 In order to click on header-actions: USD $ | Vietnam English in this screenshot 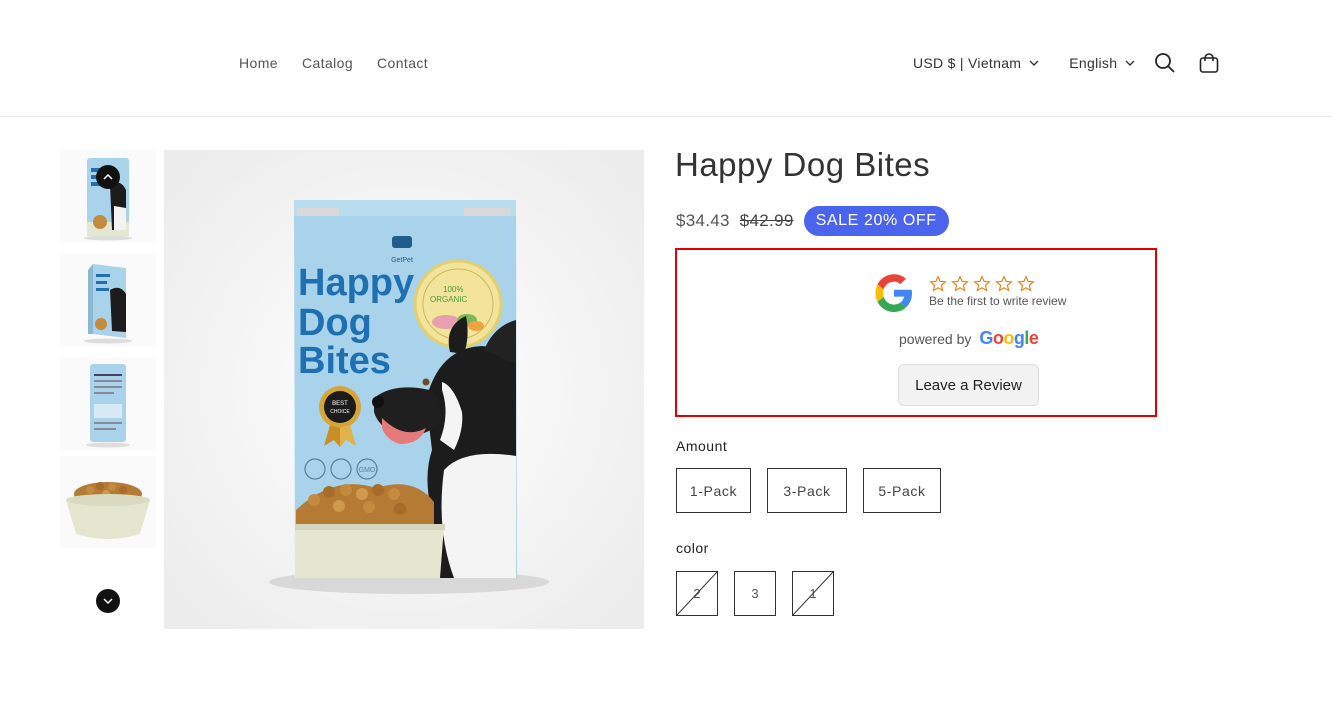, I will do `click(1069, 63)`.